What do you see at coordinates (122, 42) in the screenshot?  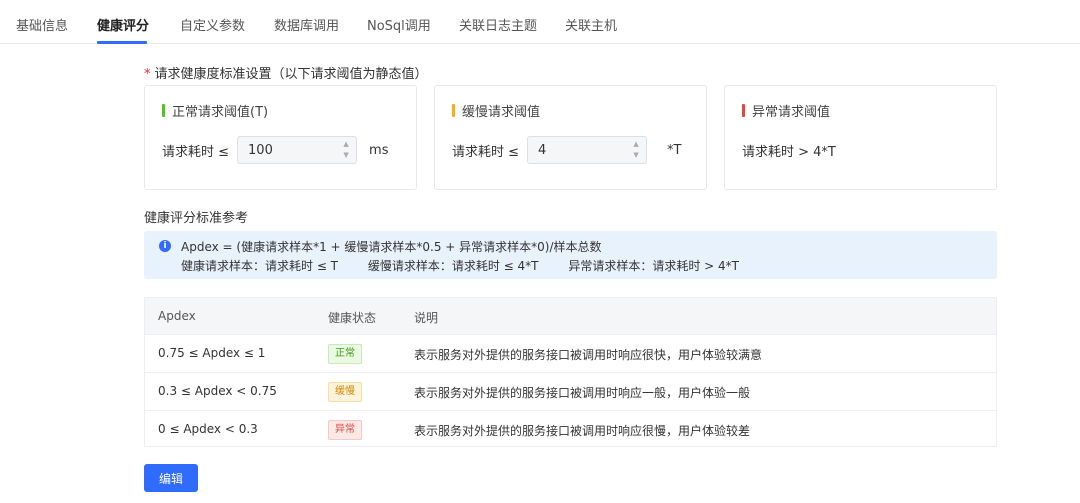 I see `active-tab-indicator` at bounding box center [122, 42].